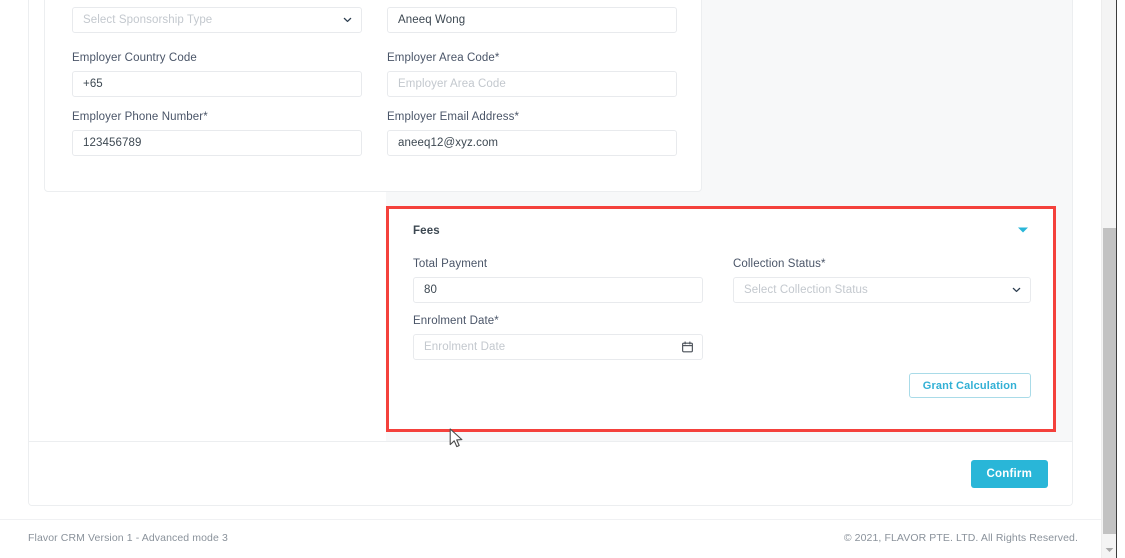 Image resolution: width=1125 pixels, height=558 pixels. Describe the element at coordinates (532, 20) in the screenshot. I see `employer-full-name-input: Aneeq Wong` at that location.